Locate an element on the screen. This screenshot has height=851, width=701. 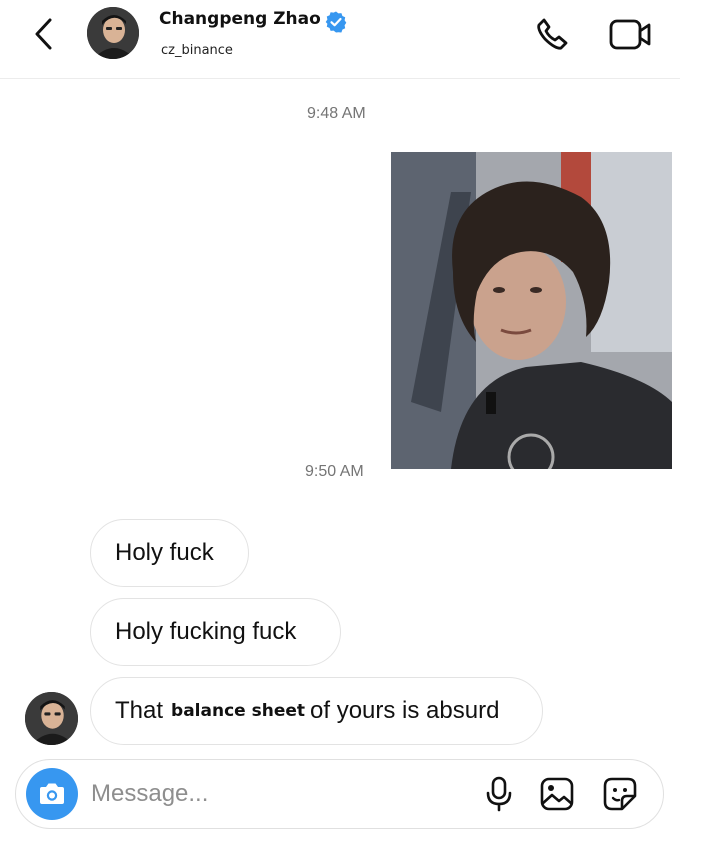
photo-message is located at coordinates (531, 310).